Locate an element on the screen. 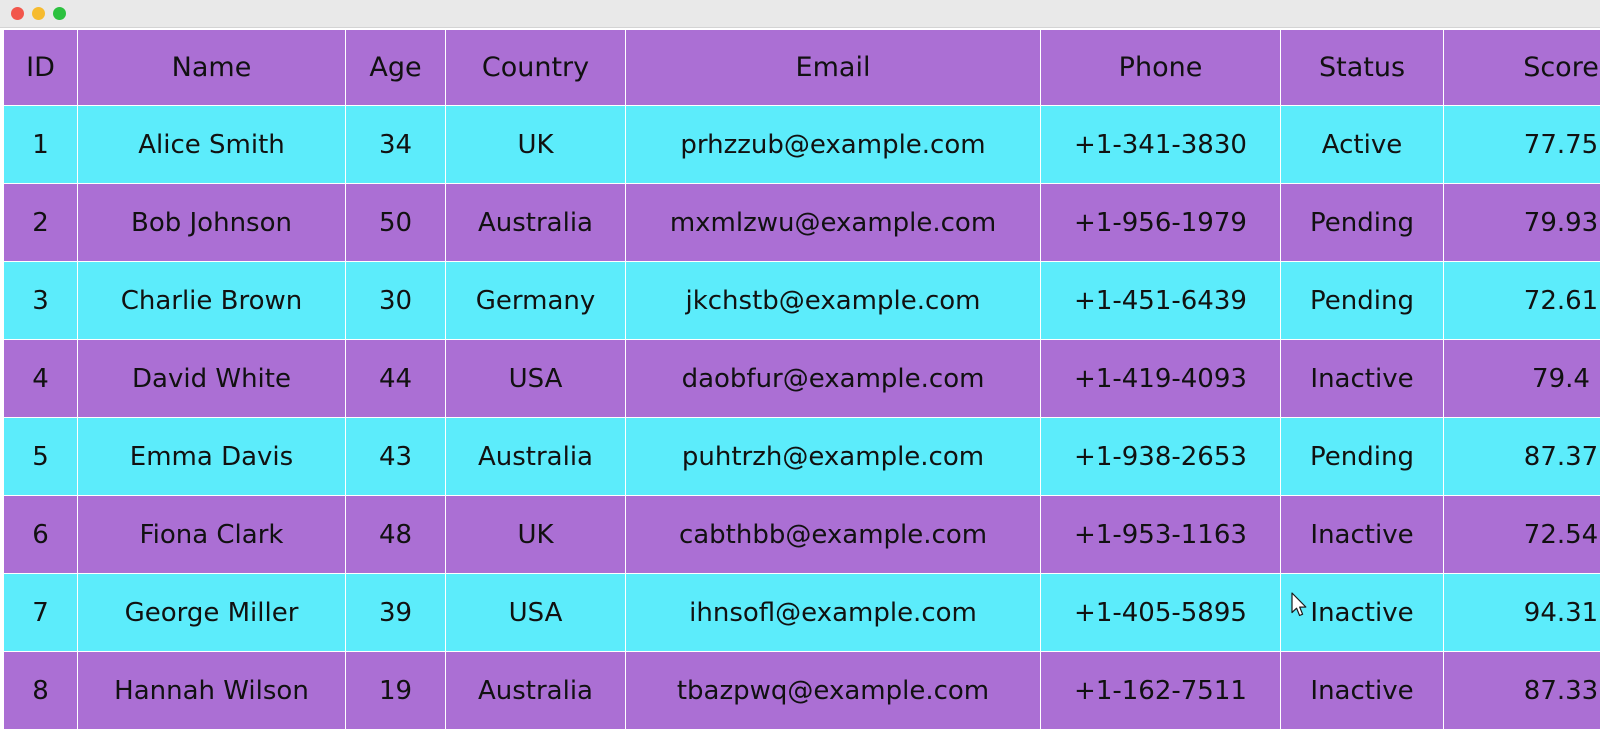 This screenshot has height=742, width=1600. cell-id: 8 is located at coordinates (40, 690).